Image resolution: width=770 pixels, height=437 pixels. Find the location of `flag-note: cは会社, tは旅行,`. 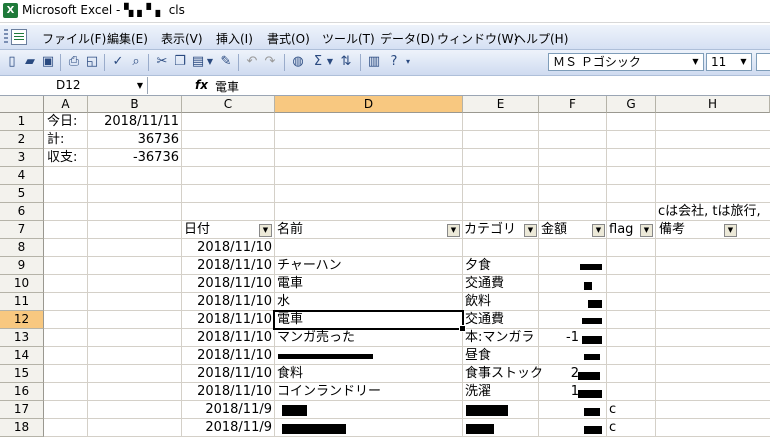

flag-note: cは会社, tは旅行, is located at coordinates (709, 212).